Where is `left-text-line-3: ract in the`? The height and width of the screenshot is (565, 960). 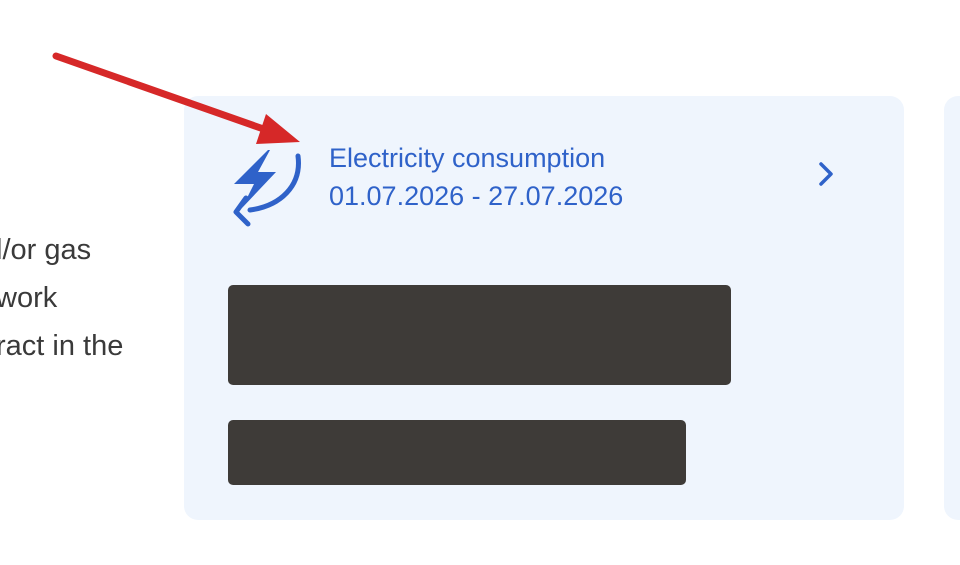
left-text-line-3: ract in the is located at coordinates (62, 346).